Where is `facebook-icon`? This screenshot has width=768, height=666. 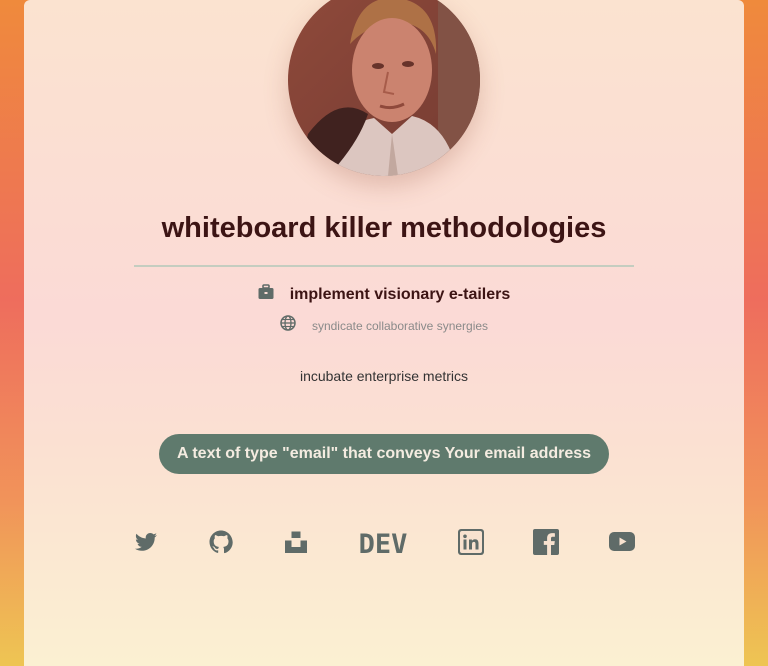 facebook-icon is located at coordinates (546, 542).